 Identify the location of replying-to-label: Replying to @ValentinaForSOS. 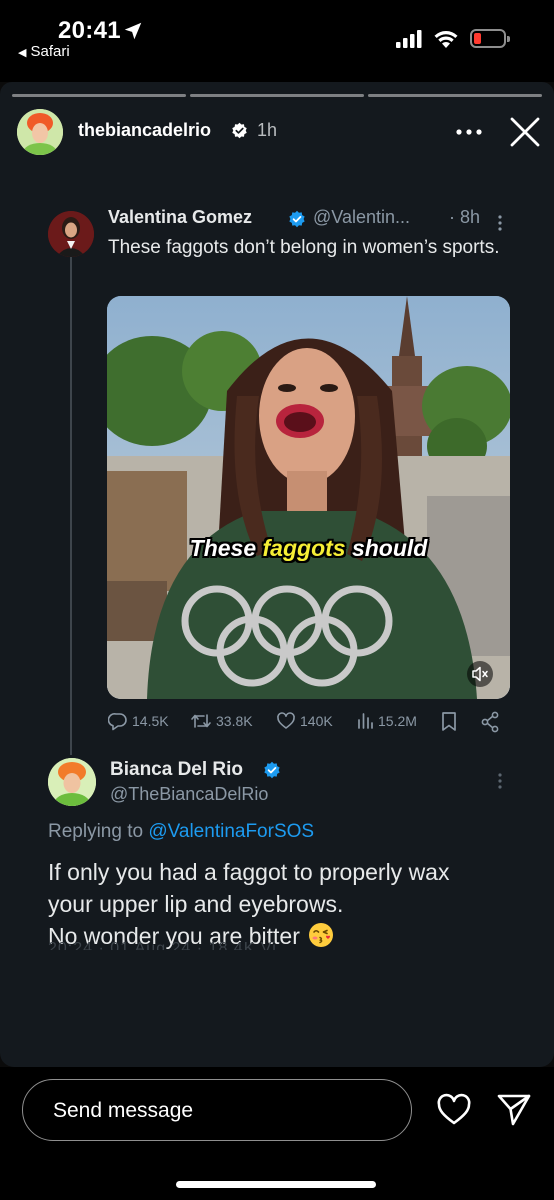
(181, 832).